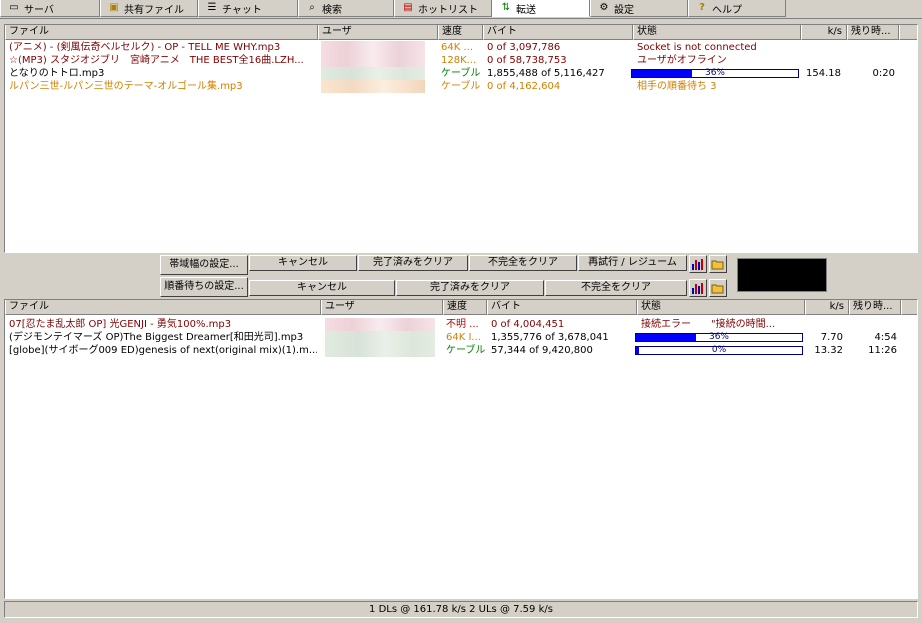 The width and height of the screenshot is (922, 623). Describe the element at coordinates (50, 8) in the screenshot. I see `tab-server: ▭ サーバ` at that location.